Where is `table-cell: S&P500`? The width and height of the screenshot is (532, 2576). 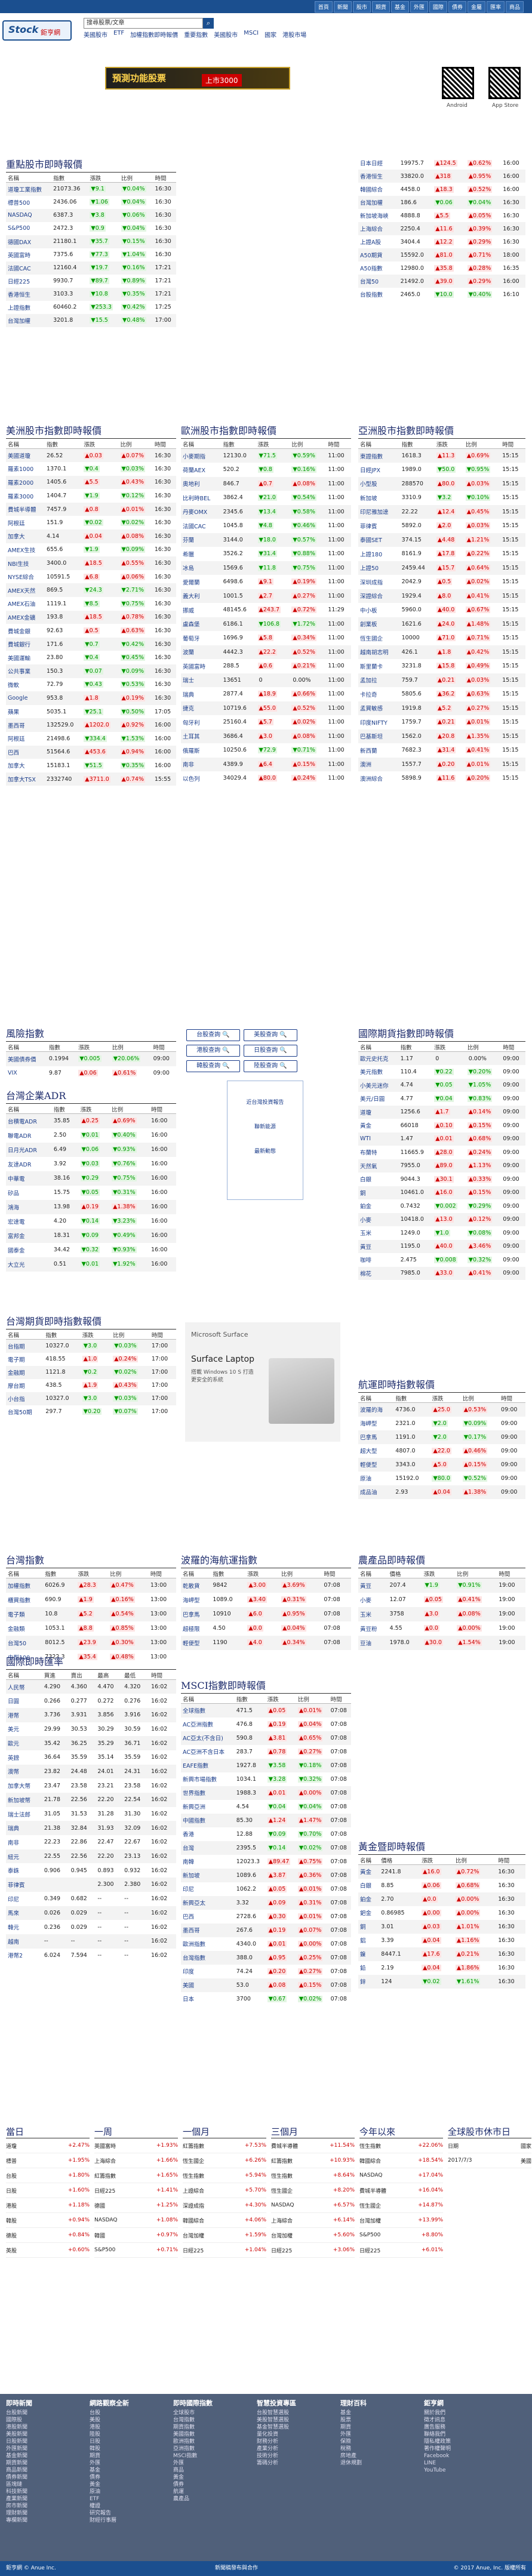
table-cell: S&P500 is located at coordinates (28, 228).